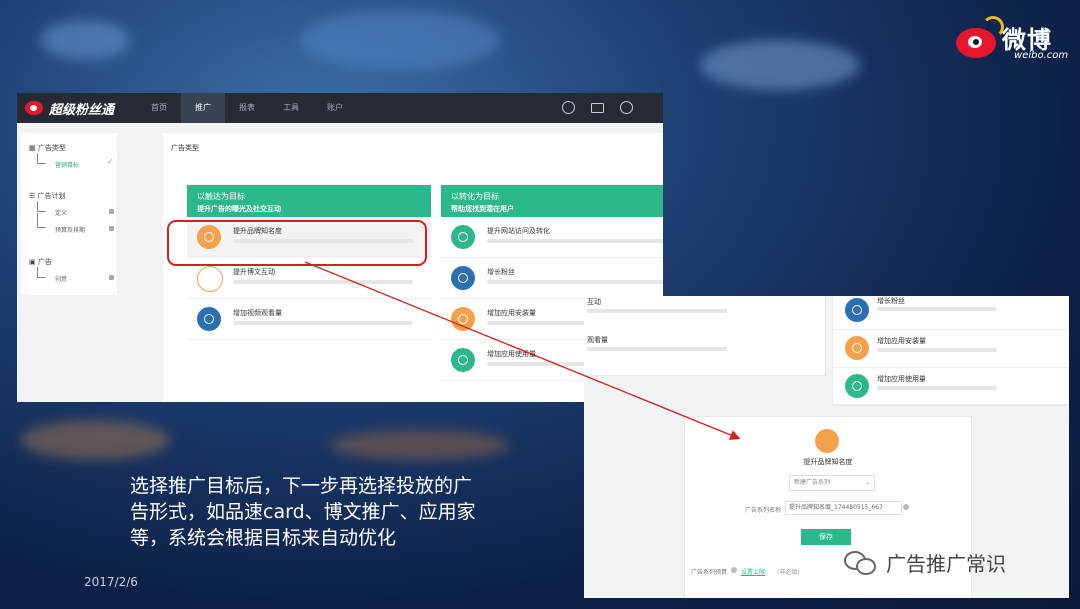 This screenshot has width=1080, height=609. I want to click on weibo-logo-icon, so click(34, 108).